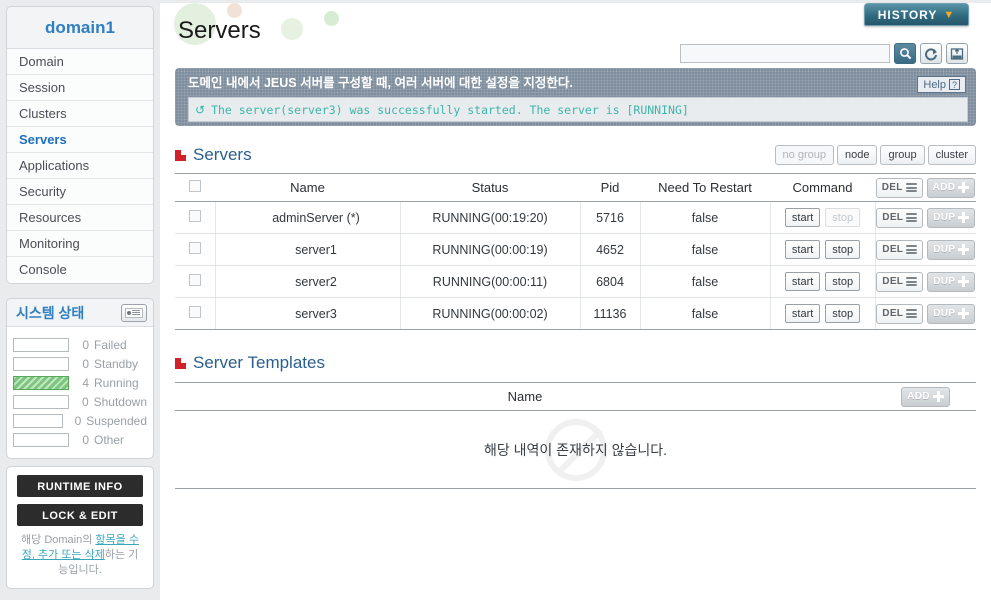 This screenshot has width=991, height=600. Describe the element at coordinates (219, 30) in the screenshot. I see `page-title: Servers` at that location.